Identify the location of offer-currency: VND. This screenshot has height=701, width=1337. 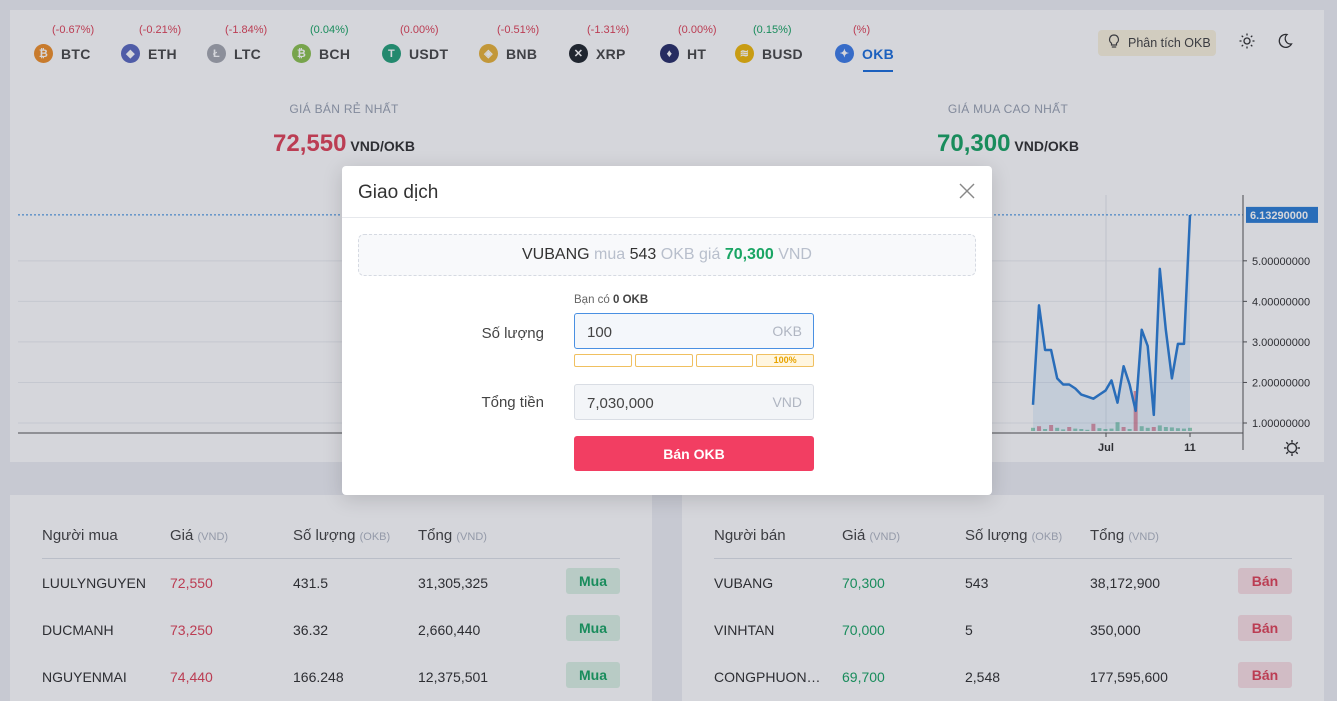
(795, 254).